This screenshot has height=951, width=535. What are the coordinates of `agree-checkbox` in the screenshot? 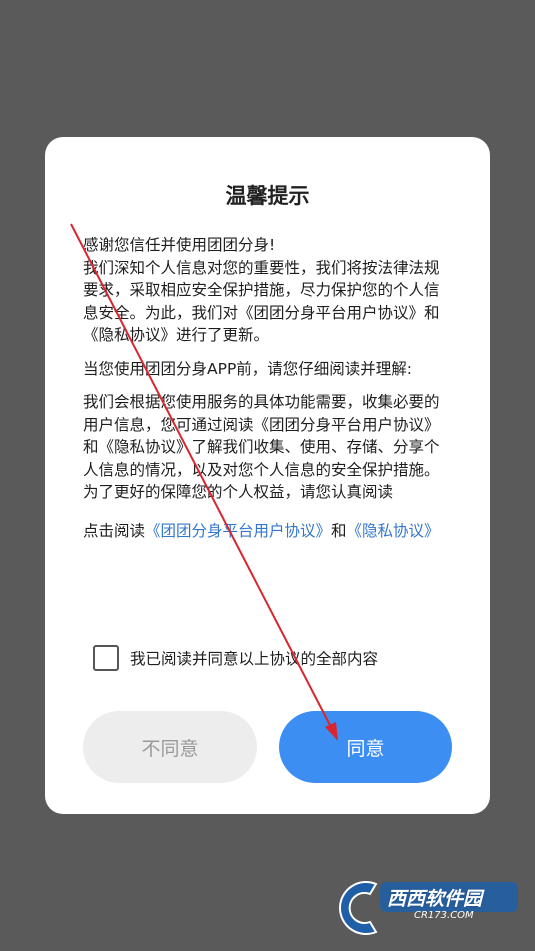 It's located at (106, 658).